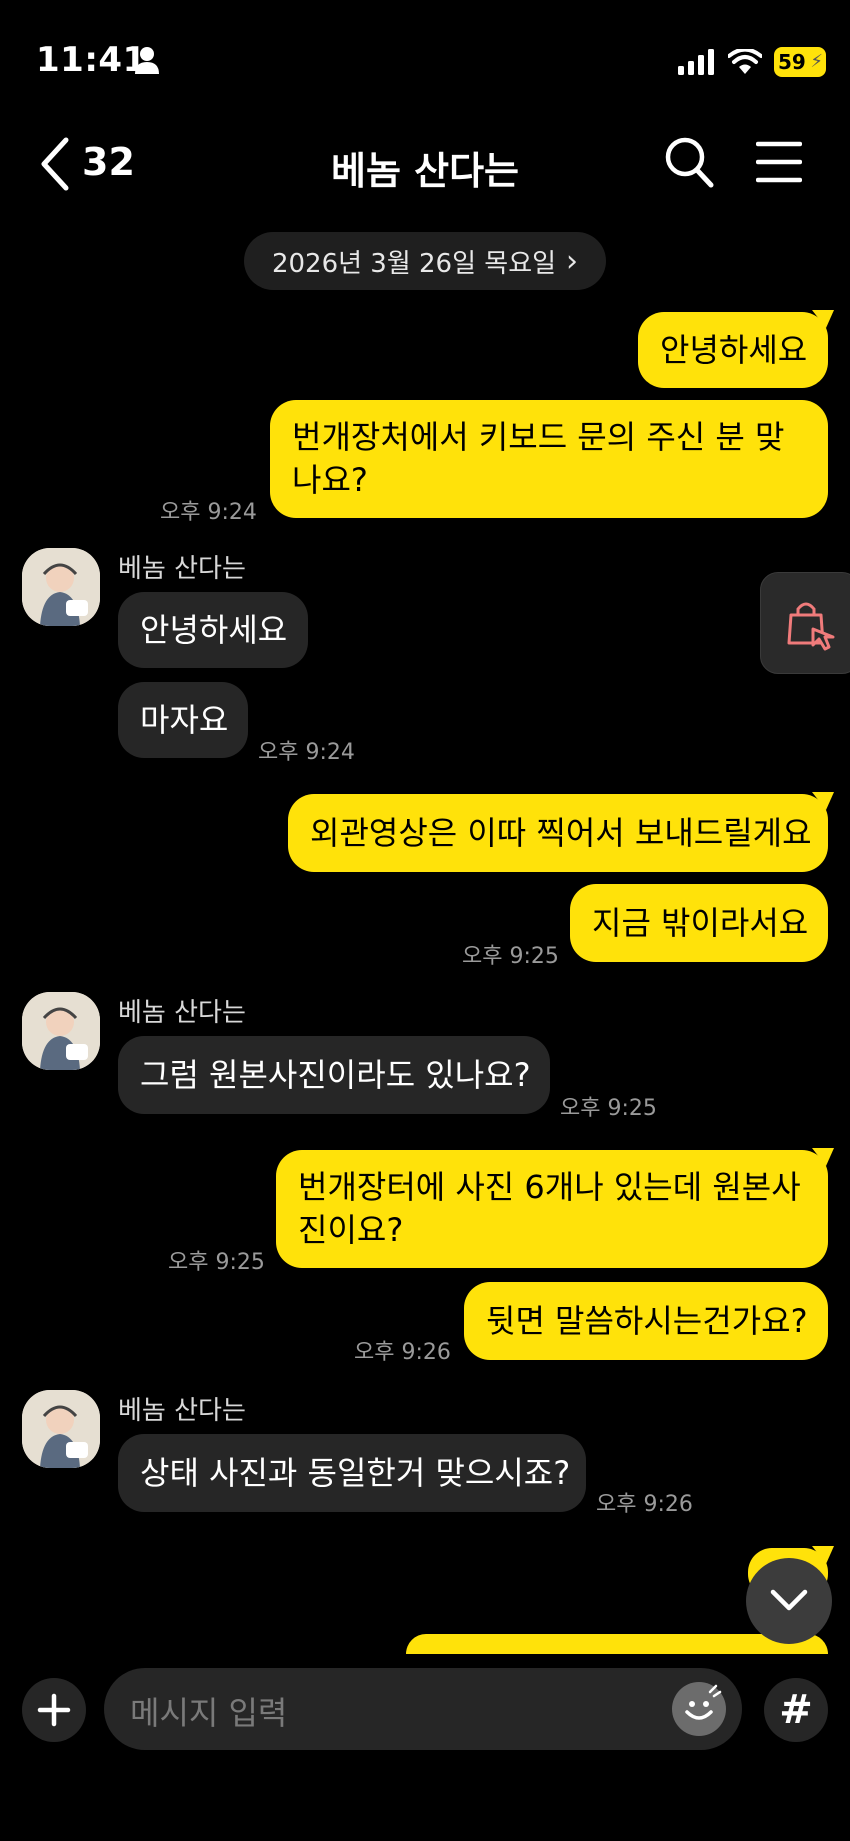  I want to click on message-bubble-mine: 번개장터에 사진 6개나 있는데 원본사진이요?, so click(552, 1209).